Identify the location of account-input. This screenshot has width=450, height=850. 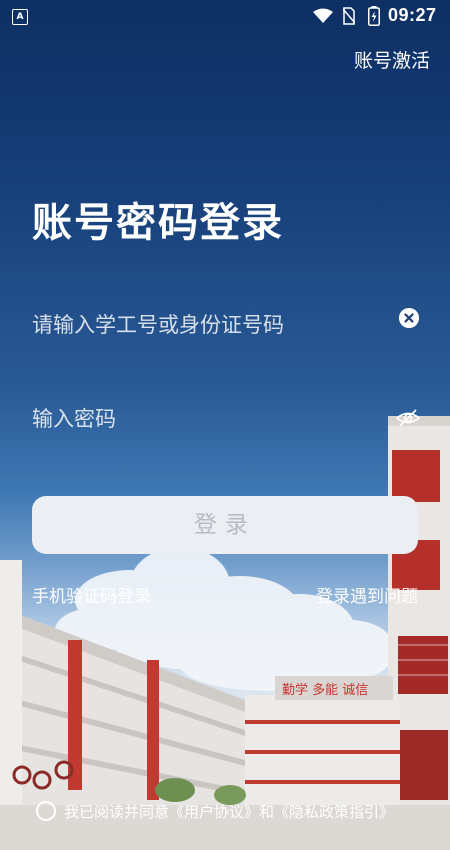
(202, 325).